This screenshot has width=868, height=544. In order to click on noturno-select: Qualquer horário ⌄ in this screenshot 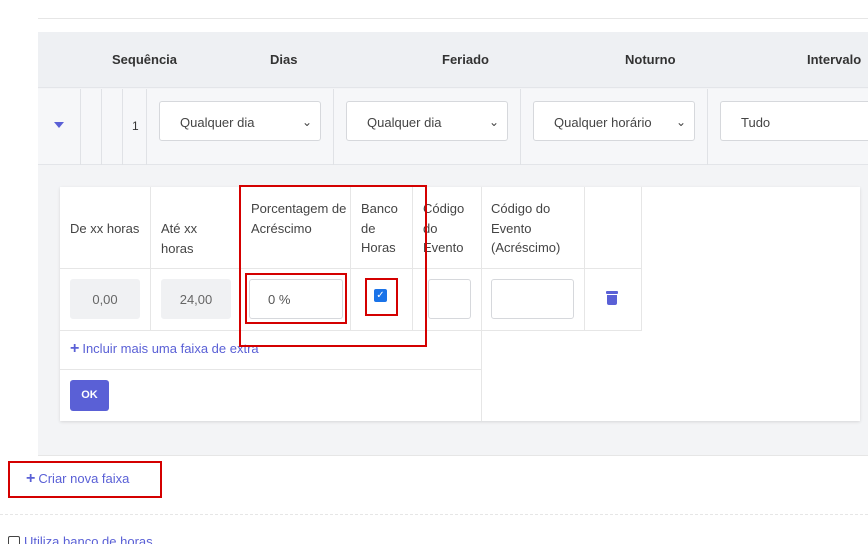, I will do `click(614, 121)`.